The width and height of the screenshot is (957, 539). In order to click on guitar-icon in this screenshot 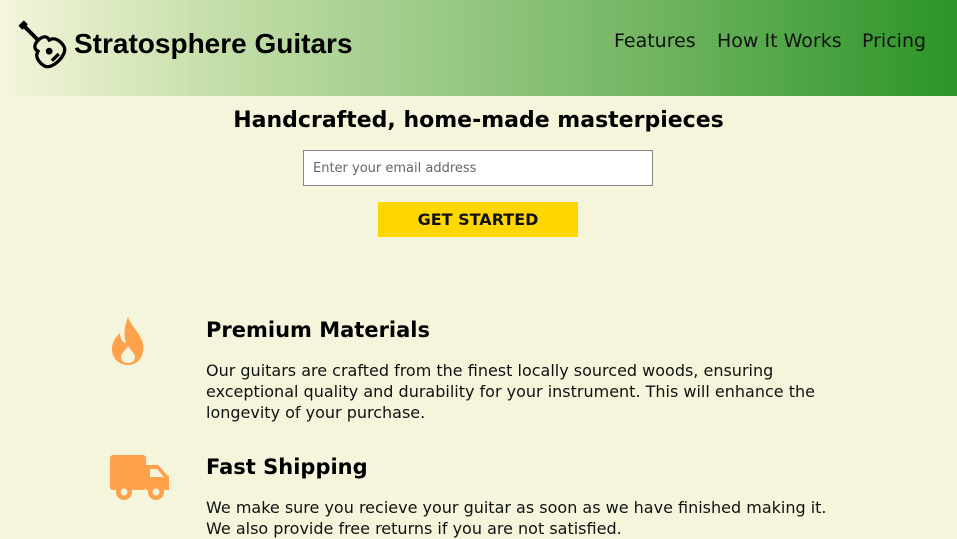, I will do `click(43, 45)`.